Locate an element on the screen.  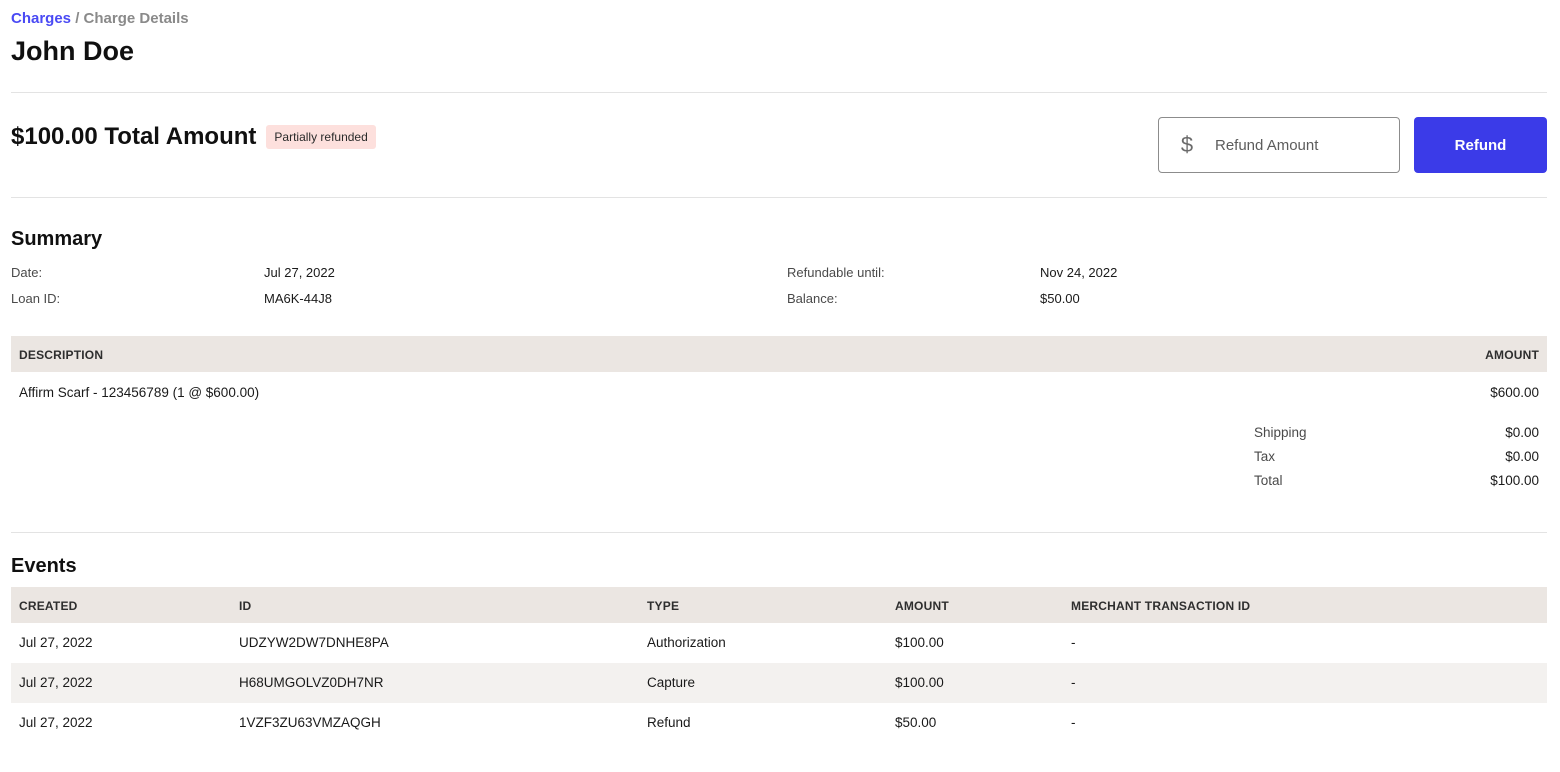
event-id: UDZYW2DW7DNHE8PA is located at coordinates (314, 642).